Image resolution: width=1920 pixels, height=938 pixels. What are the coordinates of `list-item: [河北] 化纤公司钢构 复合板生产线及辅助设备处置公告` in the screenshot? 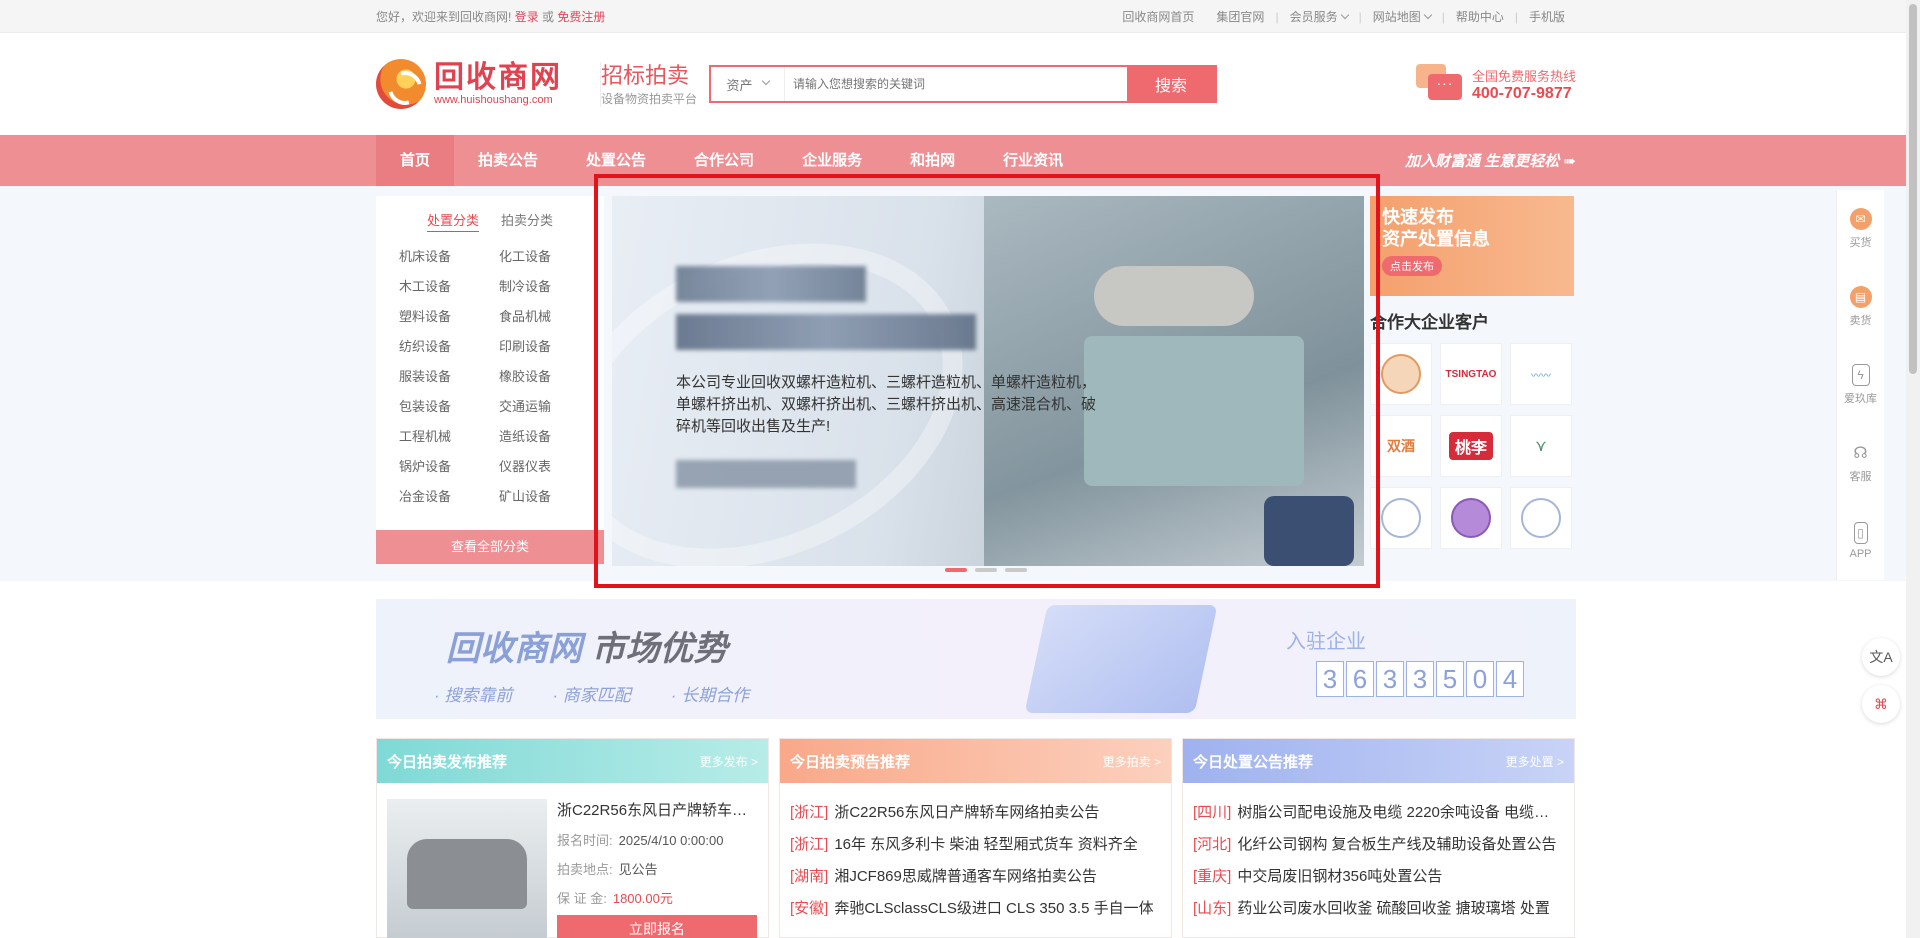 It's located at (1378, 845).